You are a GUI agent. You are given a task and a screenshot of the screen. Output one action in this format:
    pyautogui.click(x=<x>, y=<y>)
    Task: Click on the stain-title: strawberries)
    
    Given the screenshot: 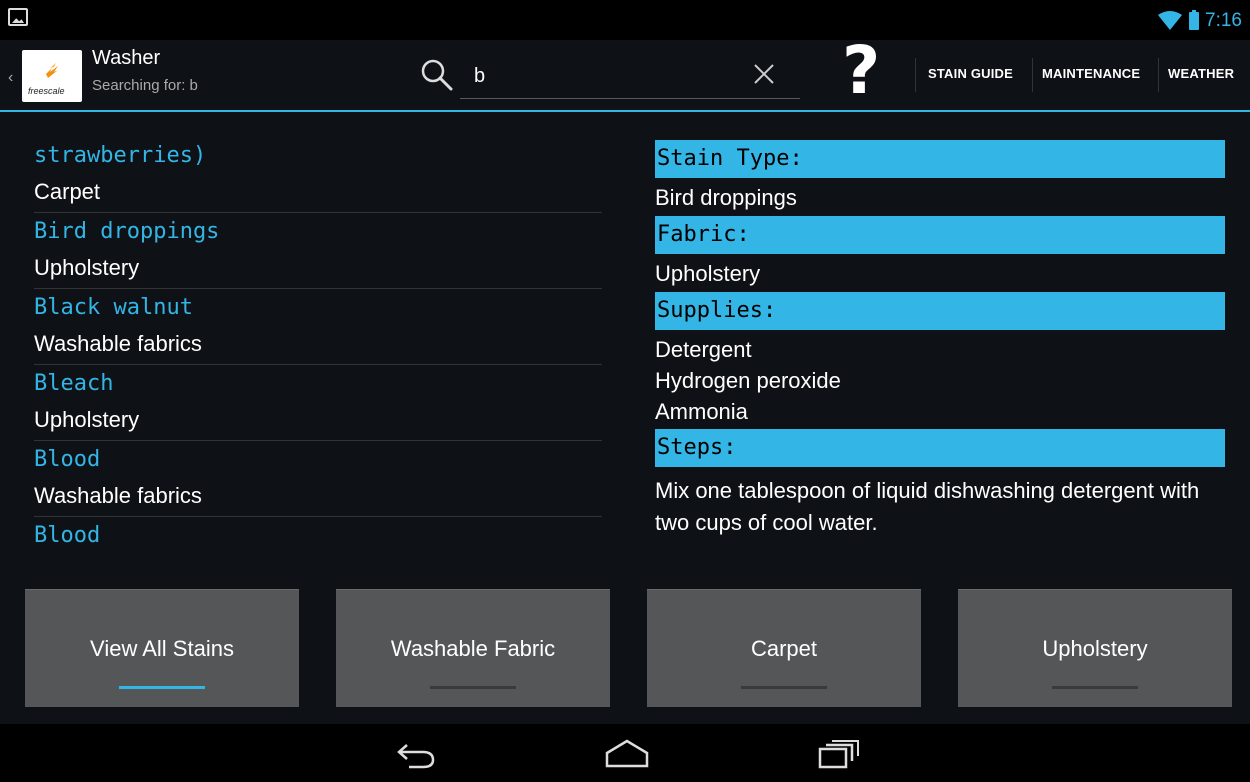 What is the action you would take?
    pyautogui.click(x=318, y=156)
    